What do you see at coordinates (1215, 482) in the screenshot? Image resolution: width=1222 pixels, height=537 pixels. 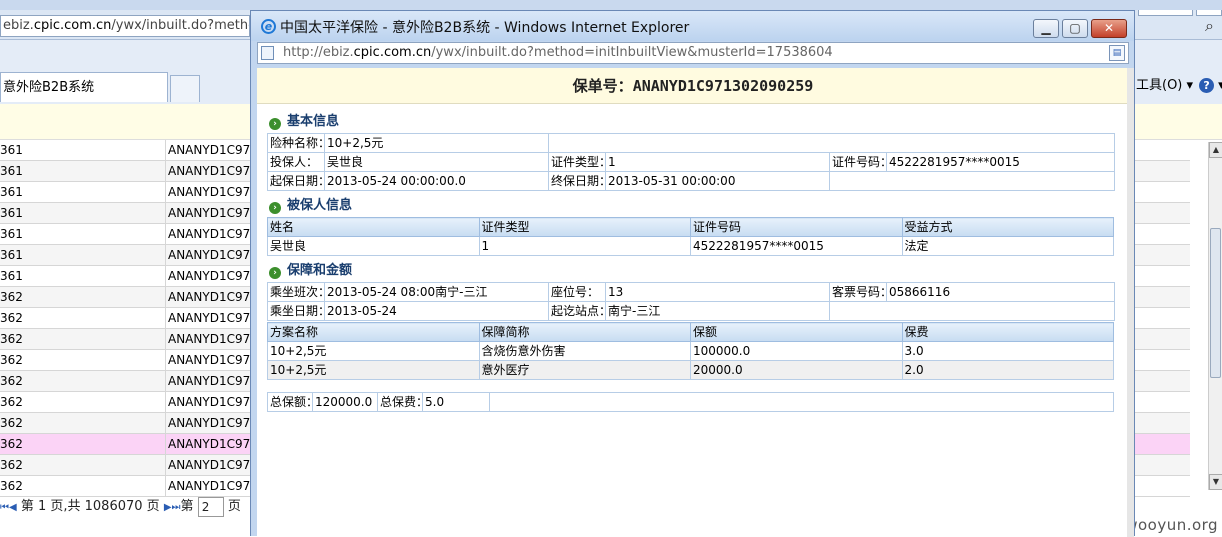 I see `scroll-down-arrow-icon: ▼` at bounding box center [1215, 482].